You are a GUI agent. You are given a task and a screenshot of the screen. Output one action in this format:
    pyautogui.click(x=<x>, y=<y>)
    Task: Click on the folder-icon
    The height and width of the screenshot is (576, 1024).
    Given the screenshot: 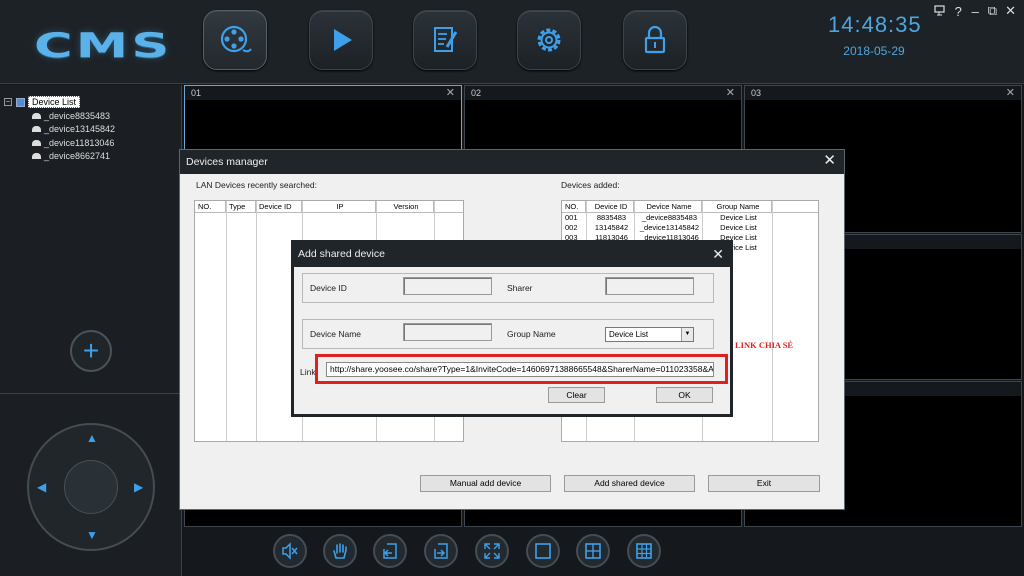 What is the action you would take?
    pyautogui.click(x=20, y=102)
    